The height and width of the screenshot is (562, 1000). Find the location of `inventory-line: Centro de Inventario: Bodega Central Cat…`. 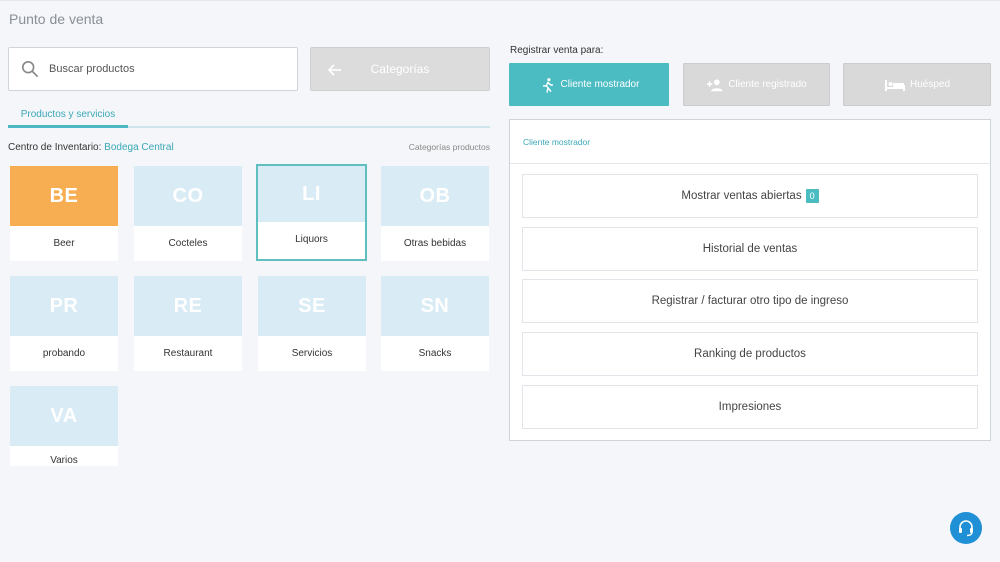

inventory-line: Centro de Inventario: Bodega Central Cat… is located at coordinates (249, 147).